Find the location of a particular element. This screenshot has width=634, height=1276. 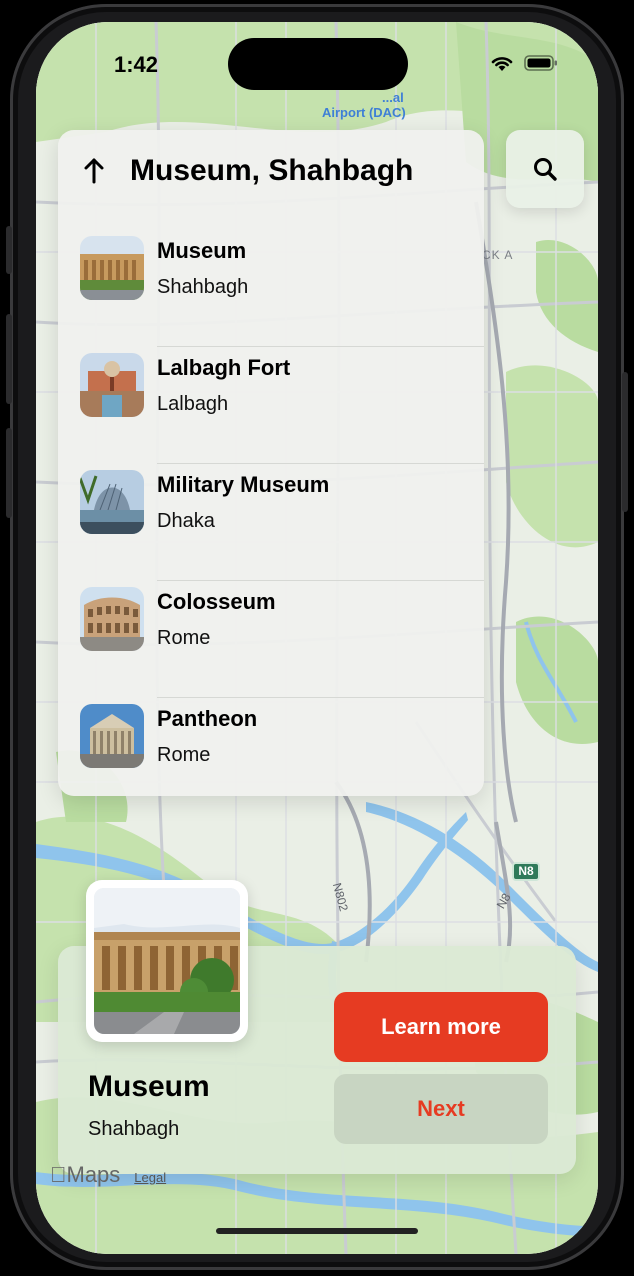

result-item-military-museum: Military Museum Dhaka is located at coordinates (271, 522).